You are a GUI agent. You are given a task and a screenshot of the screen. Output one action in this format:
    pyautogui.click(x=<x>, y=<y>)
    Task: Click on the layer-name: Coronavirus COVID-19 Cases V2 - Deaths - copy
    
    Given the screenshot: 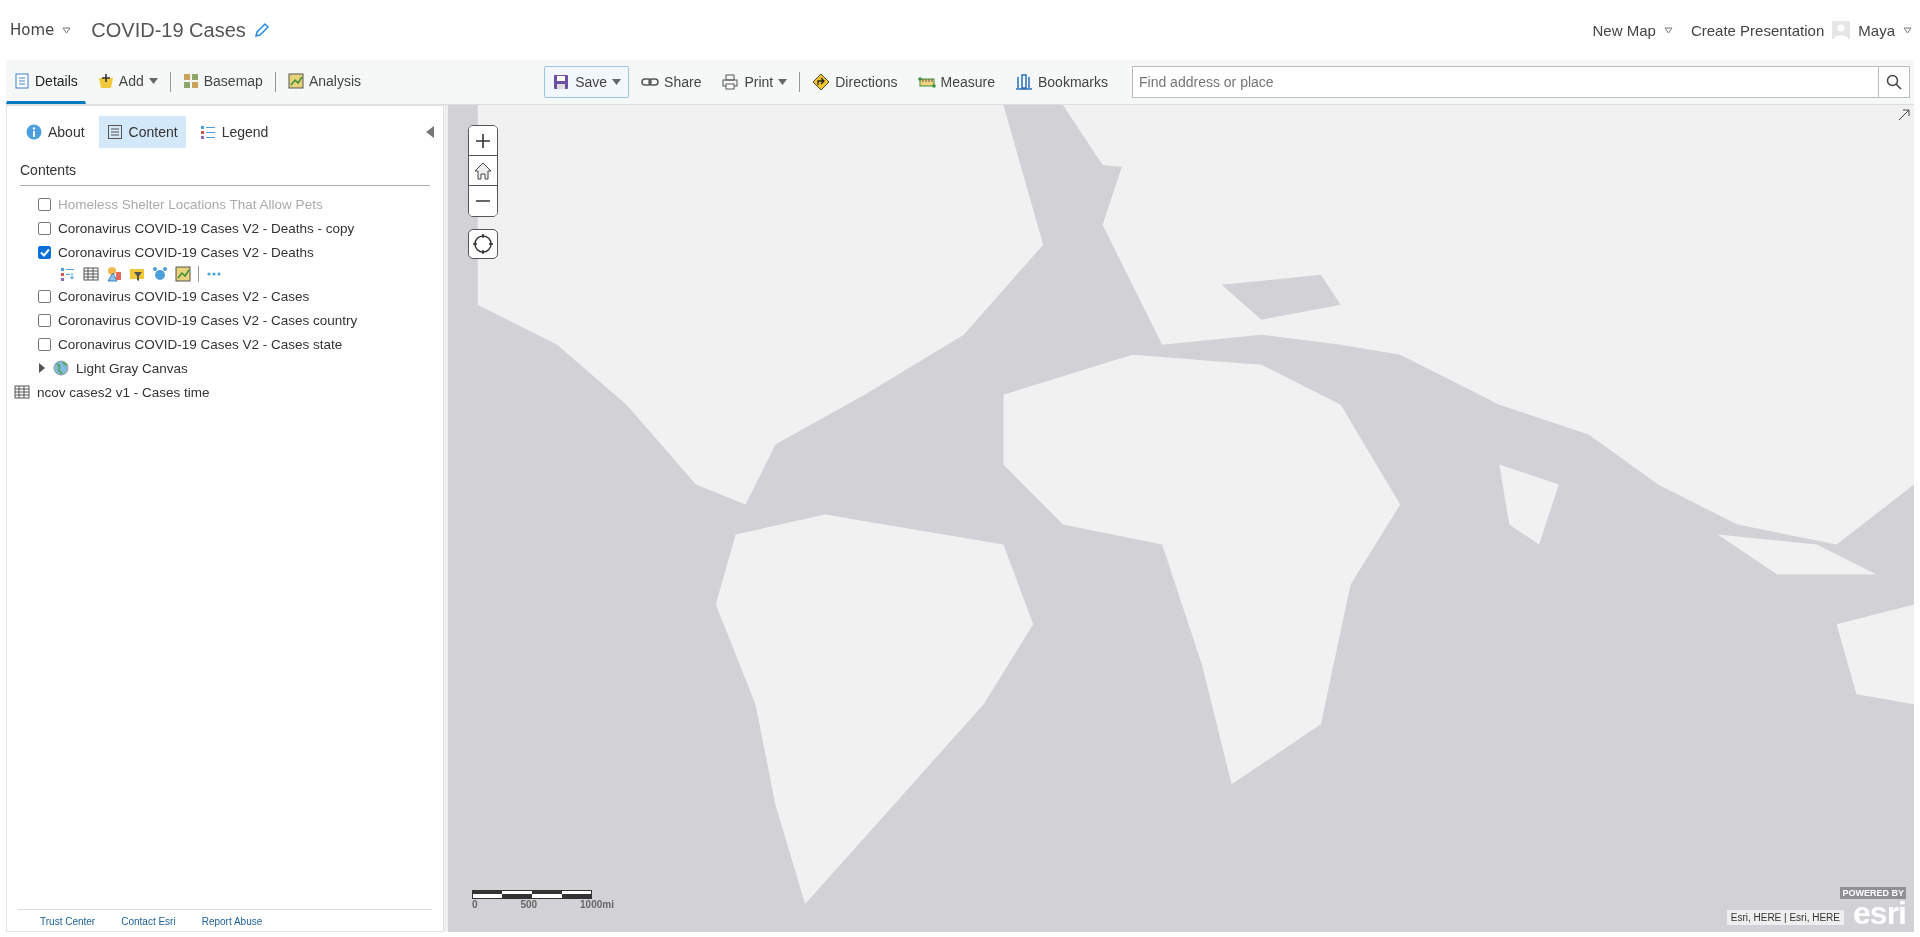 What is the action you would take?
    pyautogui.click(x=206, y=228)
    